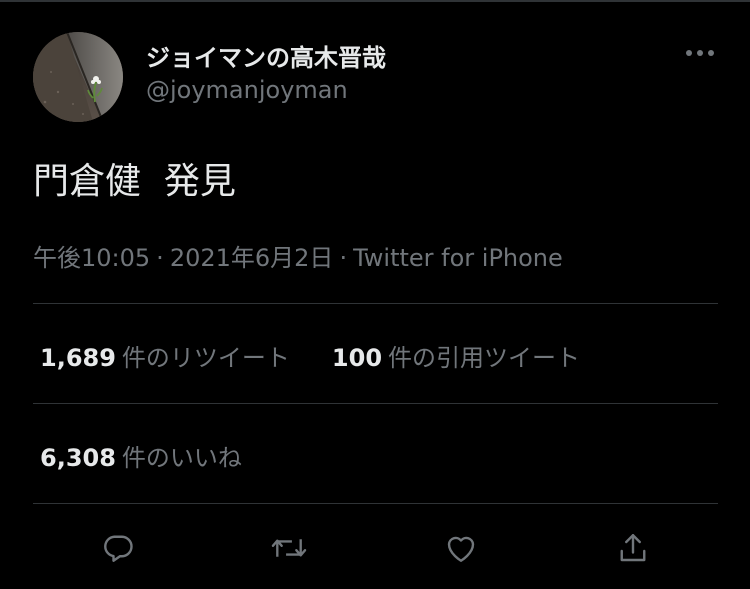  I want to click on quote-label: 件の引用ツイート, so click(484, 358).